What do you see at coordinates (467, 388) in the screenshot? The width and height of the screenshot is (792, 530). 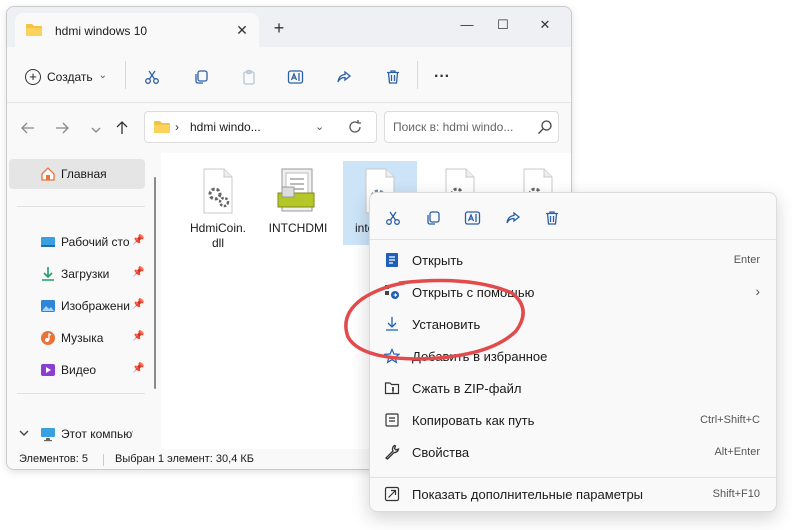 I see `menu-item-label: Сжать в ZIP-файл` at bounding box center [467, 388].